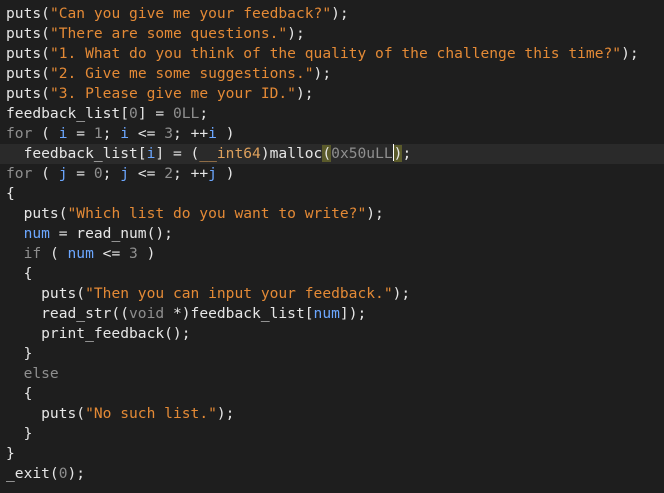  I want to click on code-keyword: if, so click(32, 253).